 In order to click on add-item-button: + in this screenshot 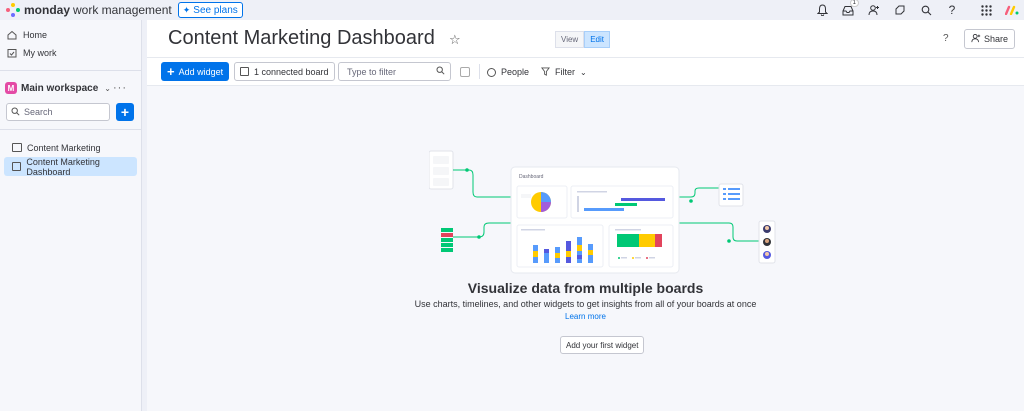, I will do `click(125, 112)`.